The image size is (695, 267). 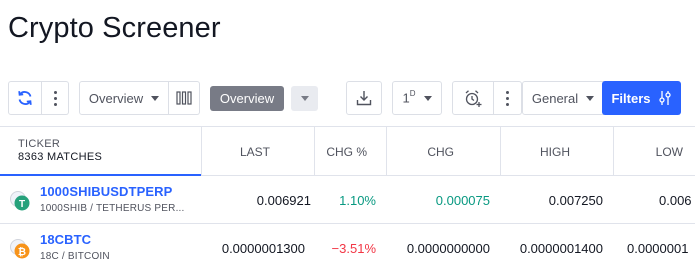 I want to click on sliders-icon, so click(x=664, y=98).